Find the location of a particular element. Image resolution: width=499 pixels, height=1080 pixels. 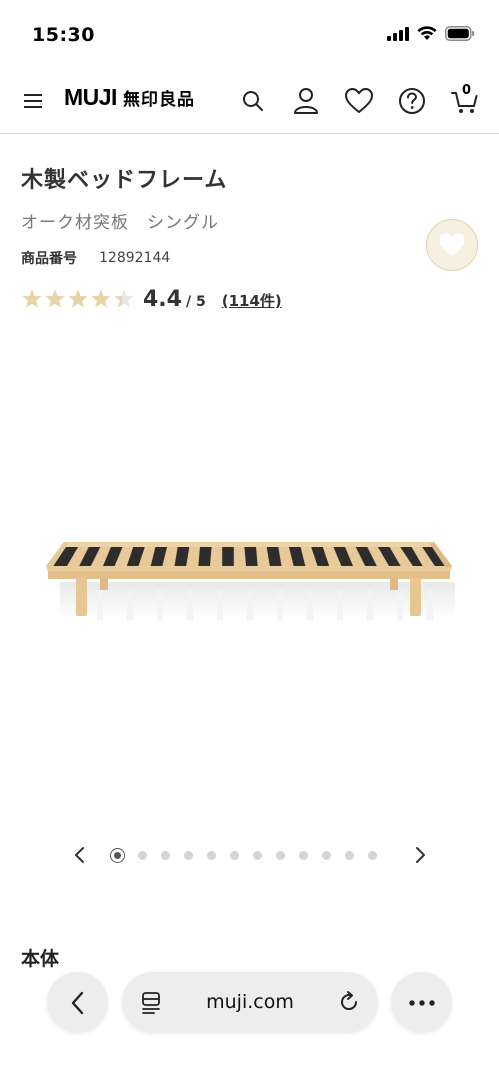

rating-row: 4.4 / 5 (114件) is located at coordinates (151, 298).